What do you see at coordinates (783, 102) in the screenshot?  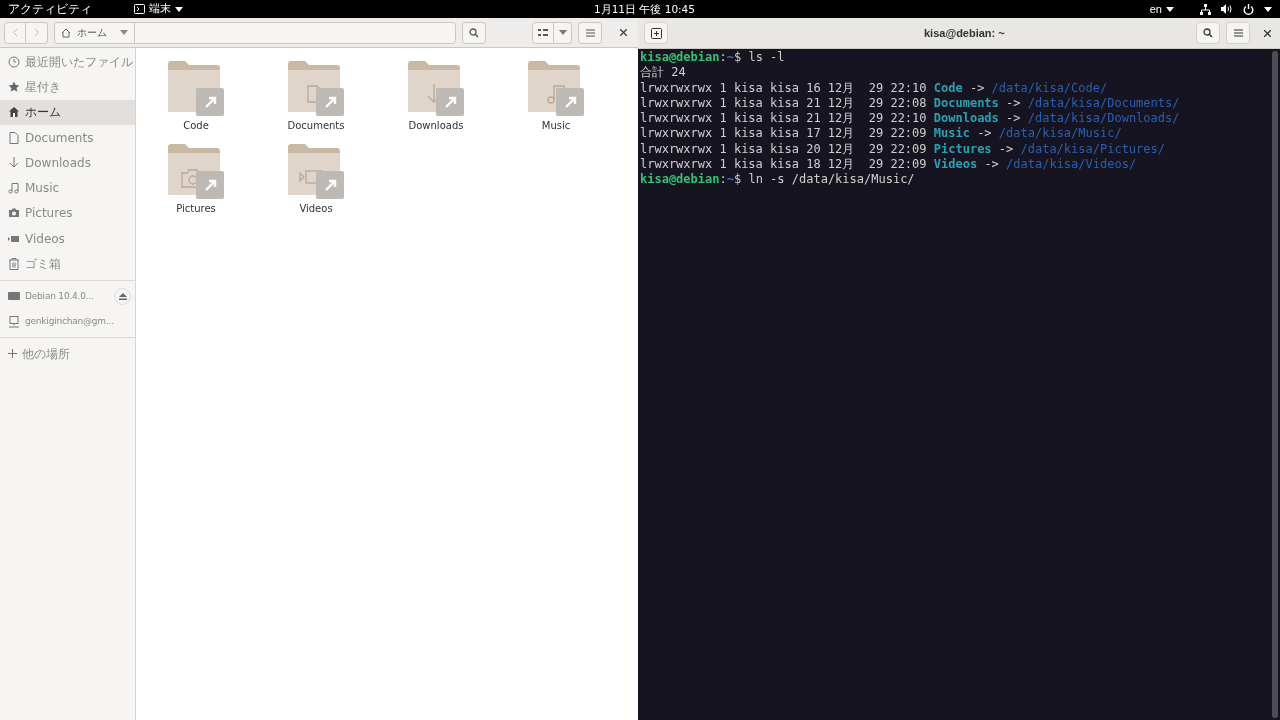 I see `file-info: lrwxrwxrwx 1 kisa kisa 21 12月 29 22:08` at bounding box center [783, 102].